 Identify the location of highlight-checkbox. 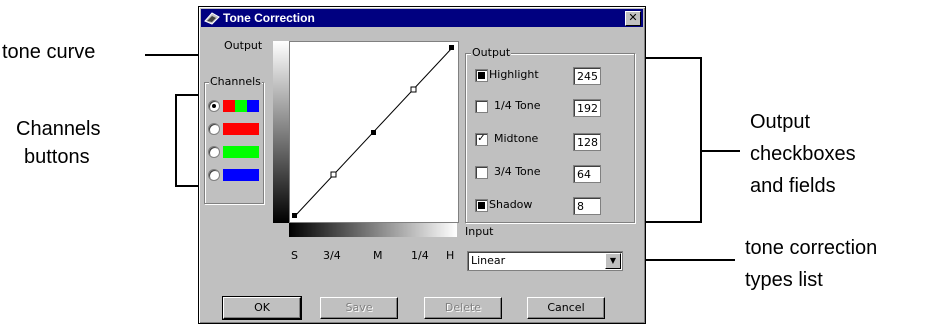
(481, 75).